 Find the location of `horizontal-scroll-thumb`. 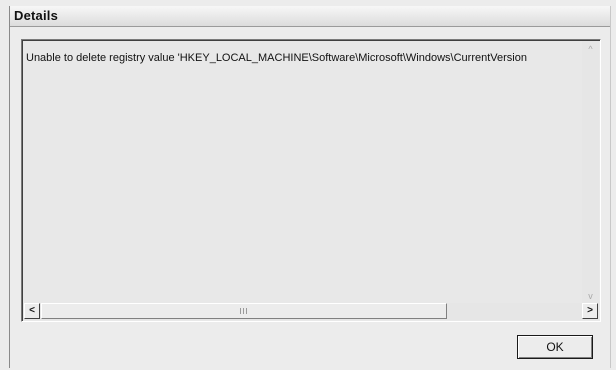

horizontal-scroll-thumb is located at coordinates (244, 311).